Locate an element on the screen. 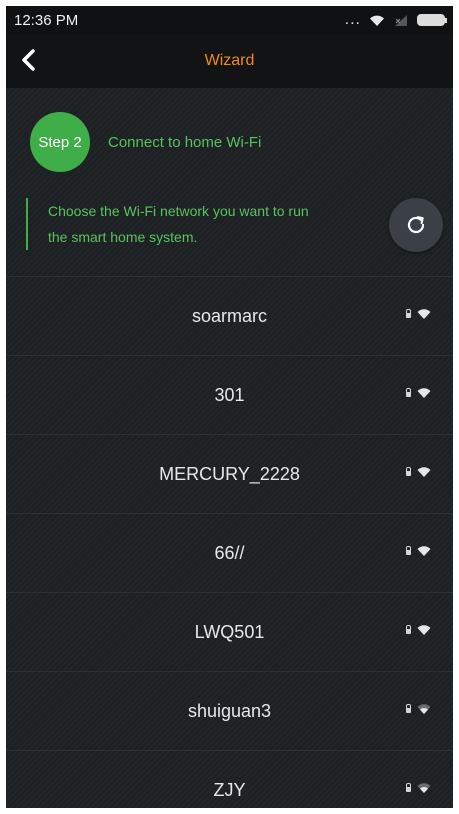  instruction-line-2: the smart home system. is located at coordinates (123, 237).